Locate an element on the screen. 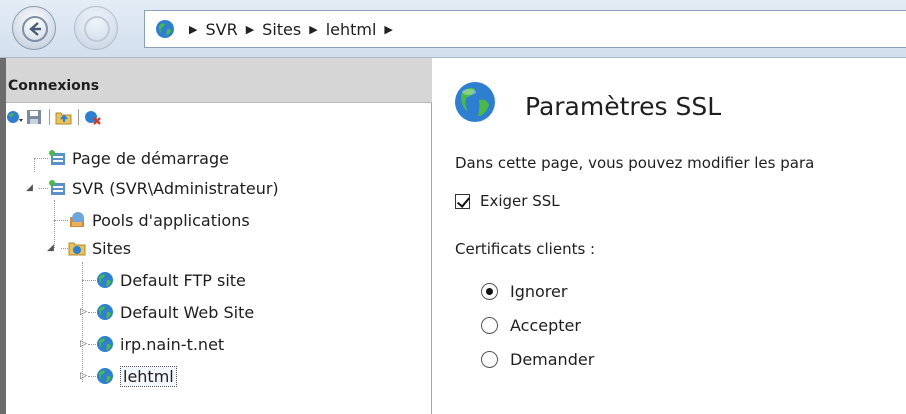 The height and width of the screenshot is (414, 906). tree-item-label: Default Web Site is located at coordinates (187, 312).